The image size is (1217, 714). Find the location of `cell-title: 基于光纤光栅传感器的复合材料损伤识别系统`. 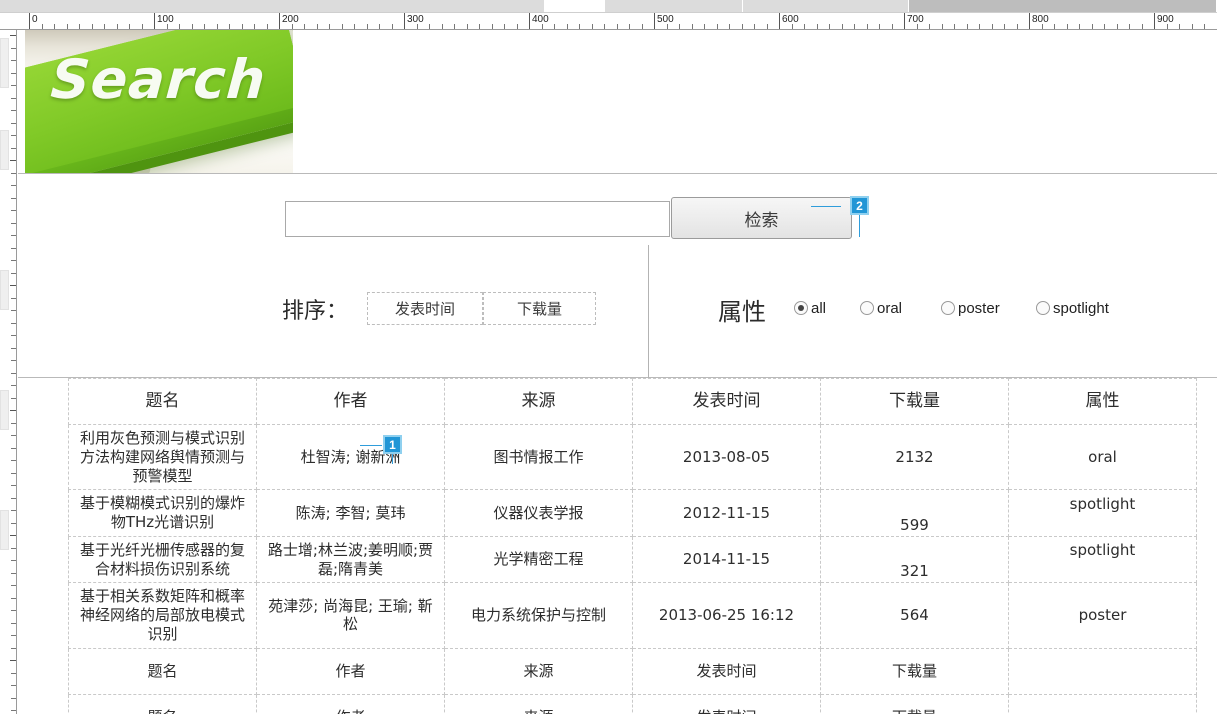

cell-title: 基于光纤光栅传感器的复合材料损伤识别系统 is located at coordinates (162, 559).